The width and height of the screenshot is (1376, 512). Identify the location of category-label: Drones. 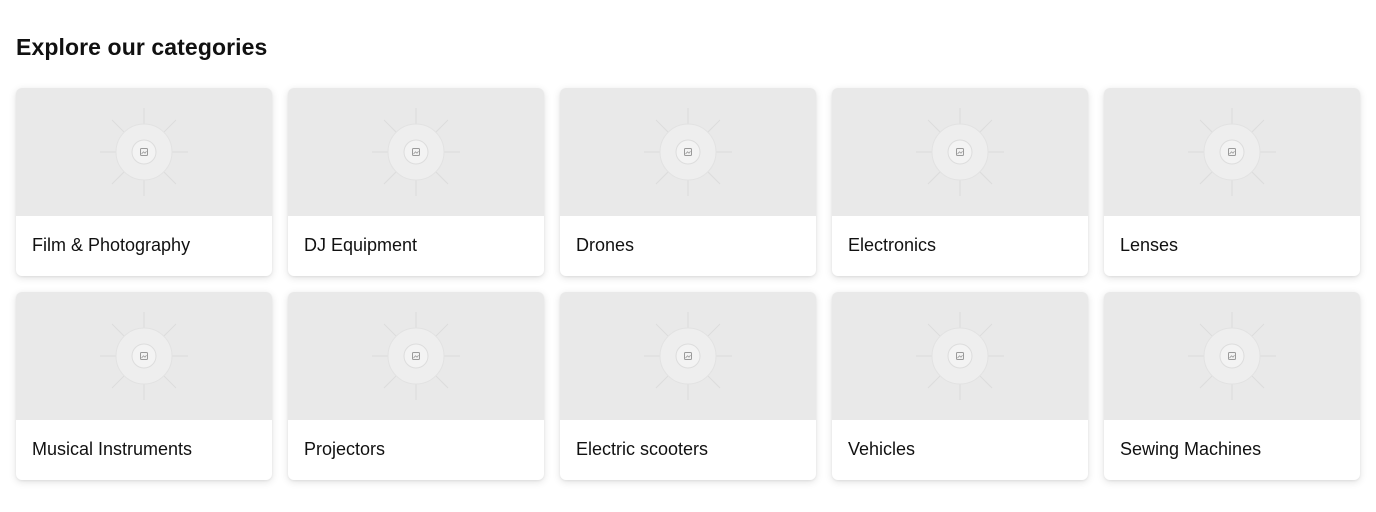
(605, 245).